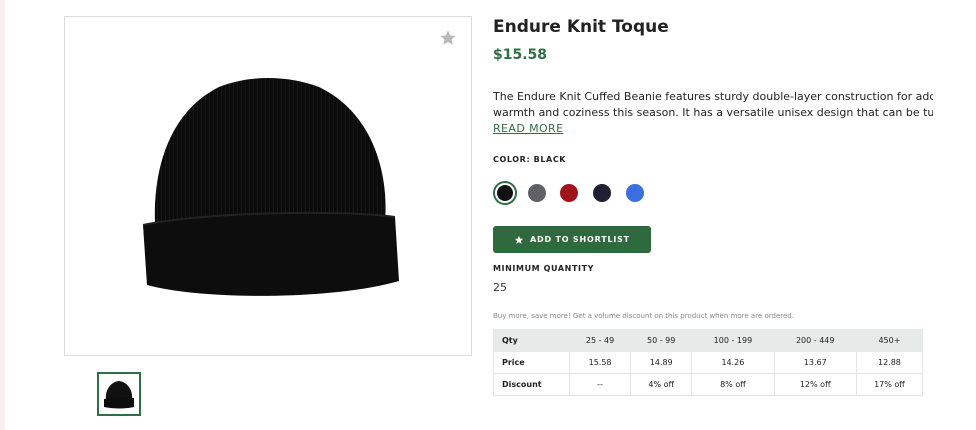  I want to click on thumbnail-image, so click(119, 395).